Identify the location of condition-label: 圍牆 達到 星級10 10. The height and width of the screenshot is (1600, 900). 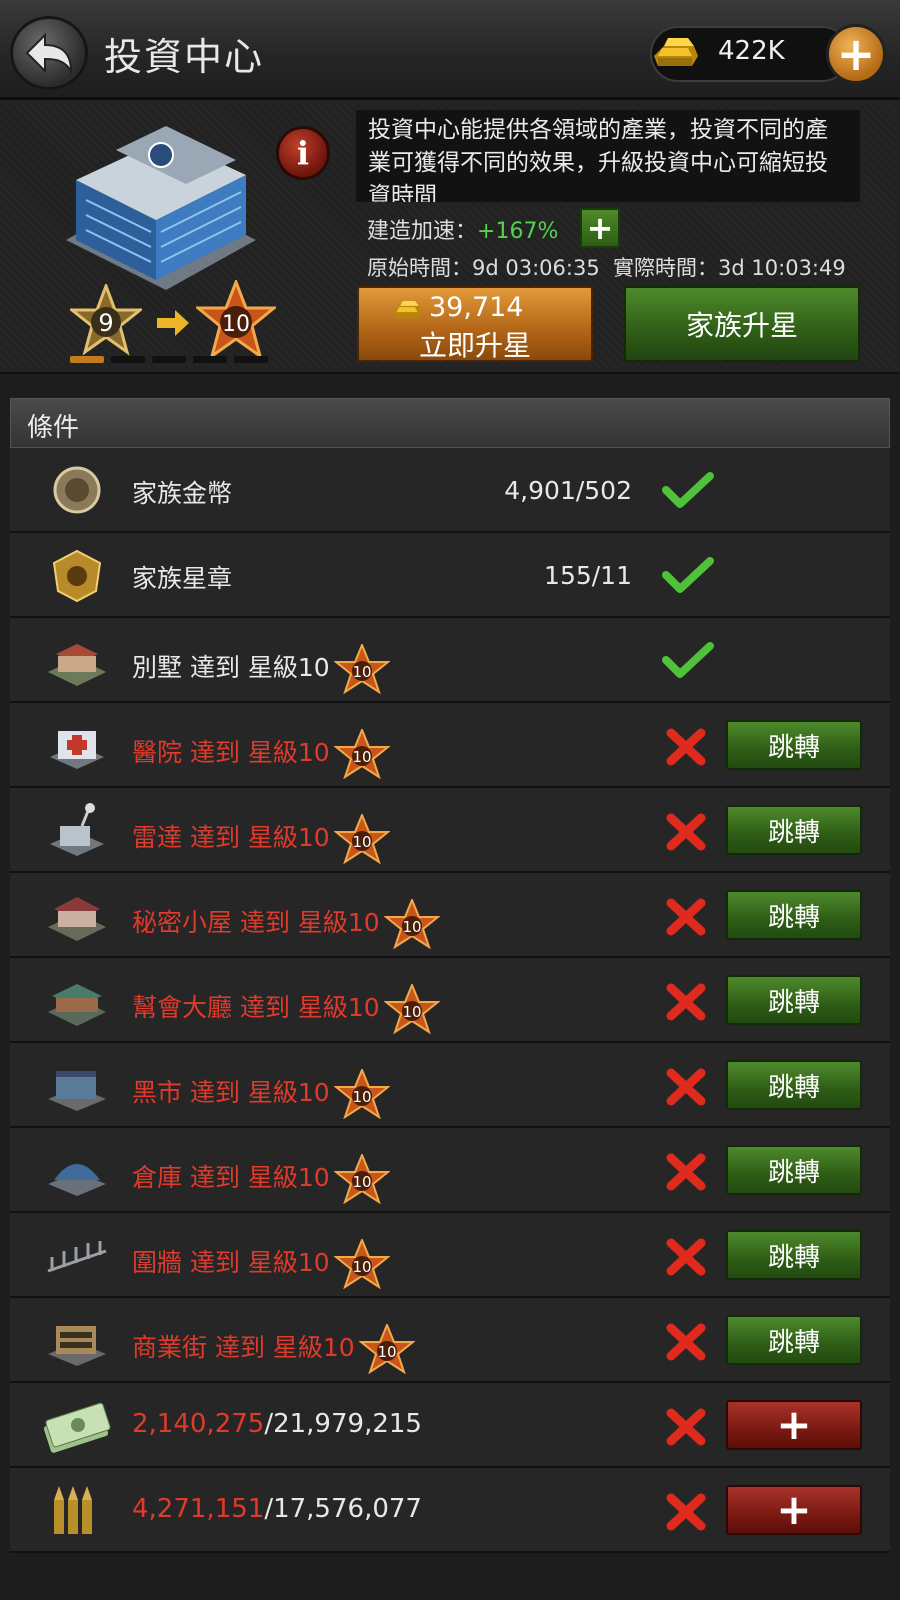
(261, 1264).